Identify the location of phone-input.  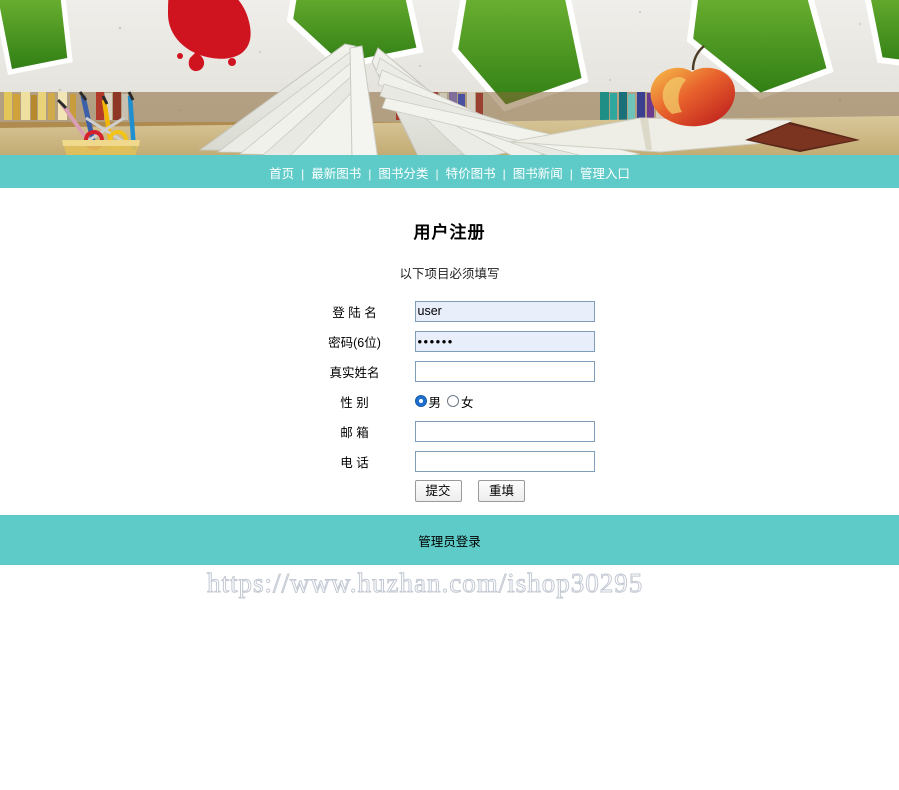
(504, 461).